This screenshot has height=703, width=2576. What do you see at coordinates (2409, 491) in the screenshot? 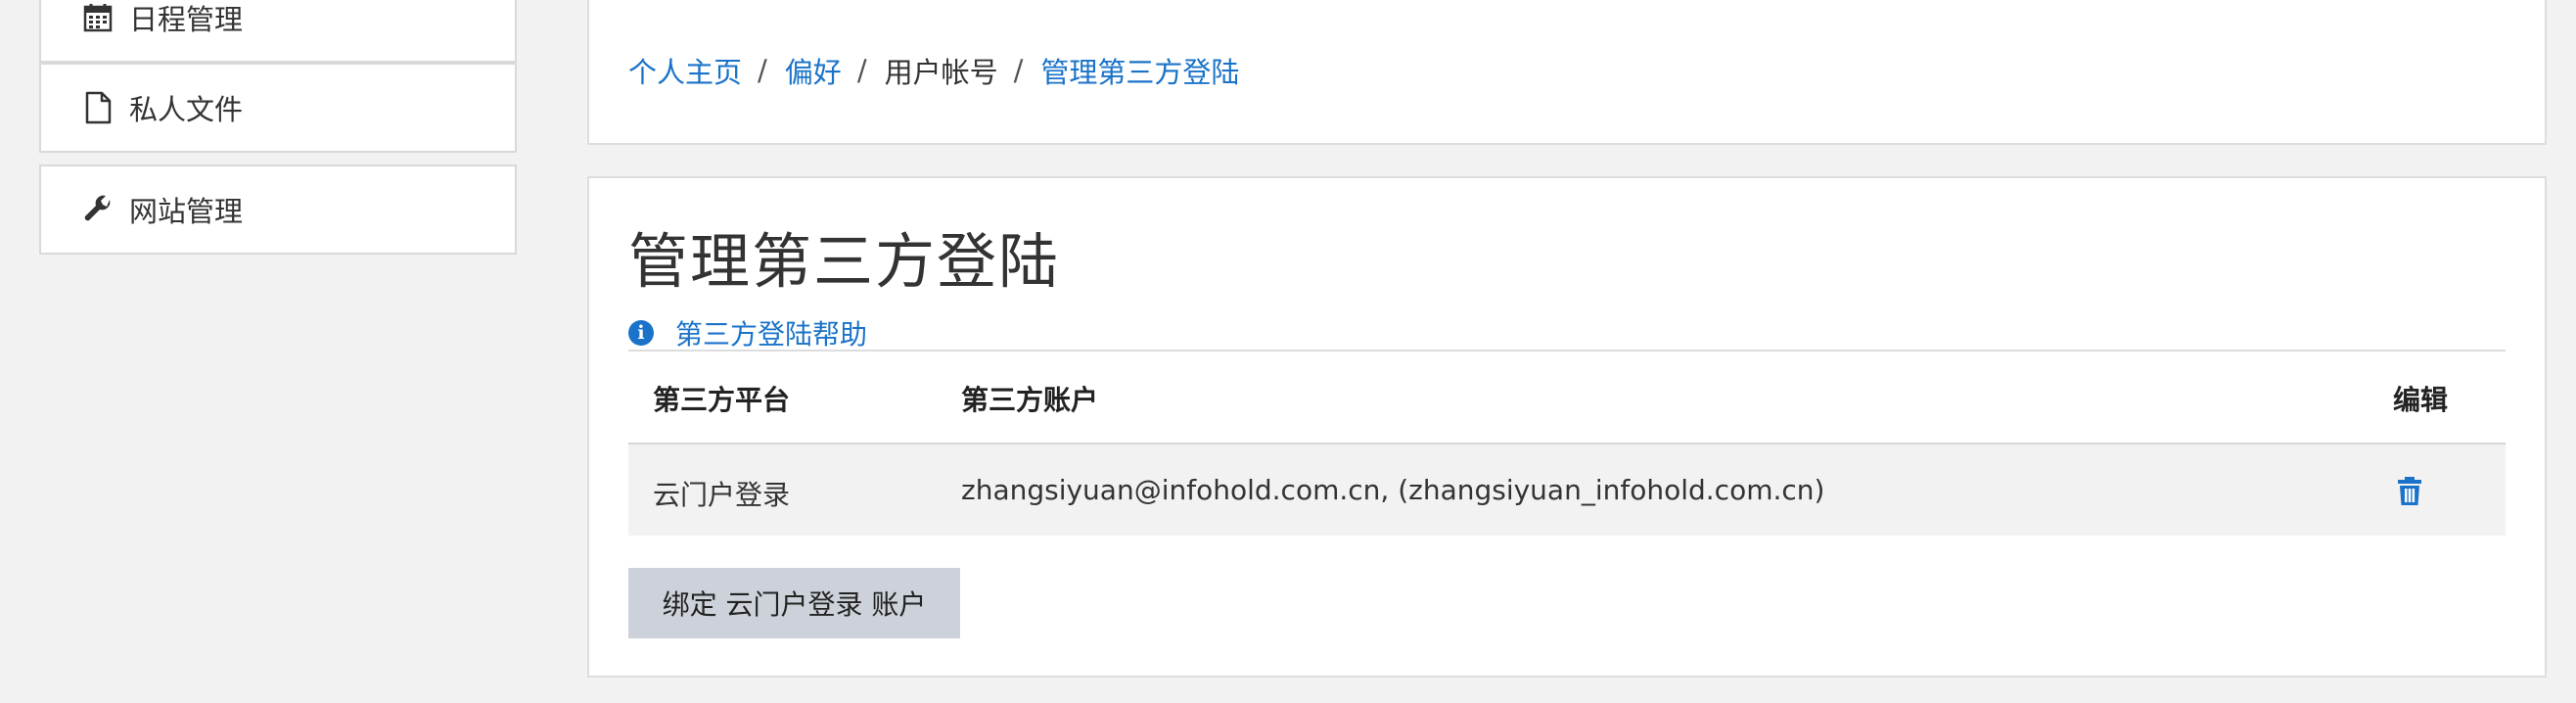
I see `trash-icon` at bounding box center [2409, 491].